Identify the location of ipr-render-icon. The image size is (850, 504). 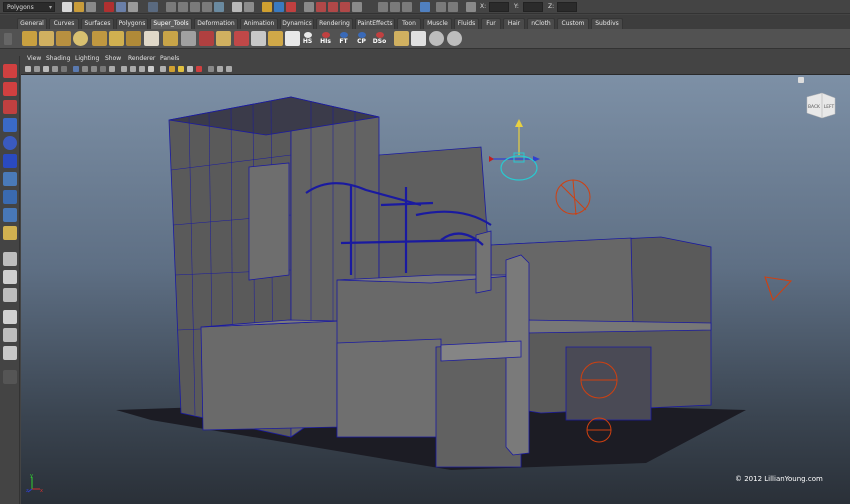
(279, 7).